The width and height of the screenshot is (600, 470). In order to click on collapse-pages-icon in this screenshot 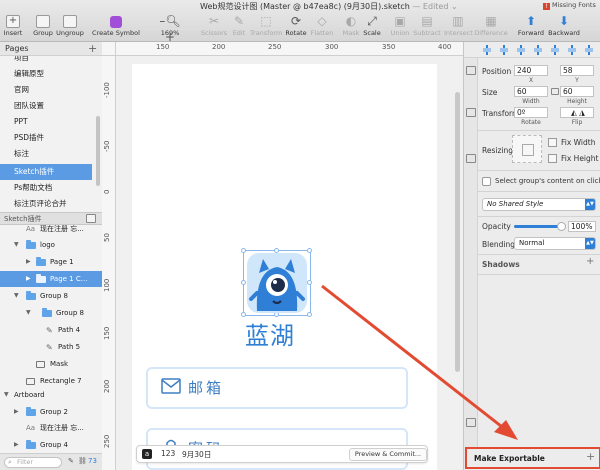, I will do `click(91, 218)`.